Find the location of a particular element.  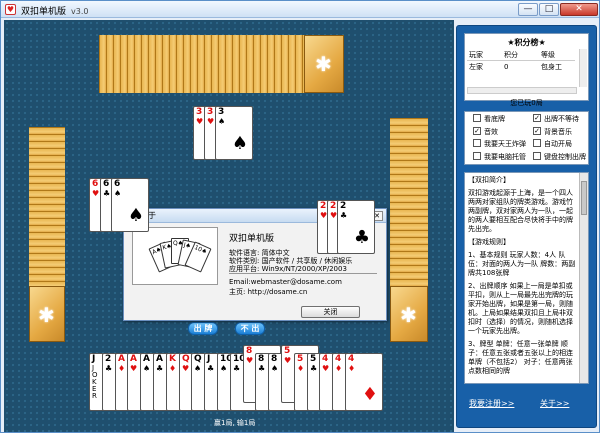

pass-button: 不 出 is located at coordinates (250, 328).